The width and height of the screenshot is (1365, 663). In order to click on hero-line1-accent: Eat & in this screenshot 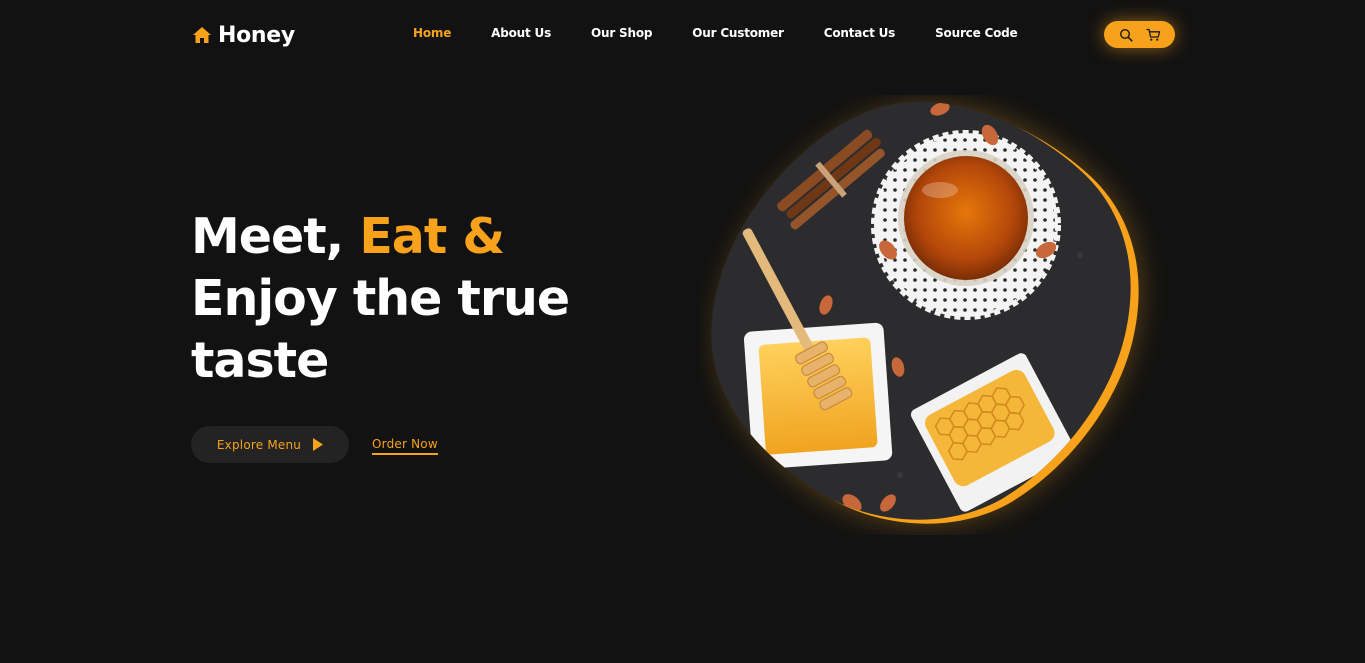, I will do `click(432, 236)`.